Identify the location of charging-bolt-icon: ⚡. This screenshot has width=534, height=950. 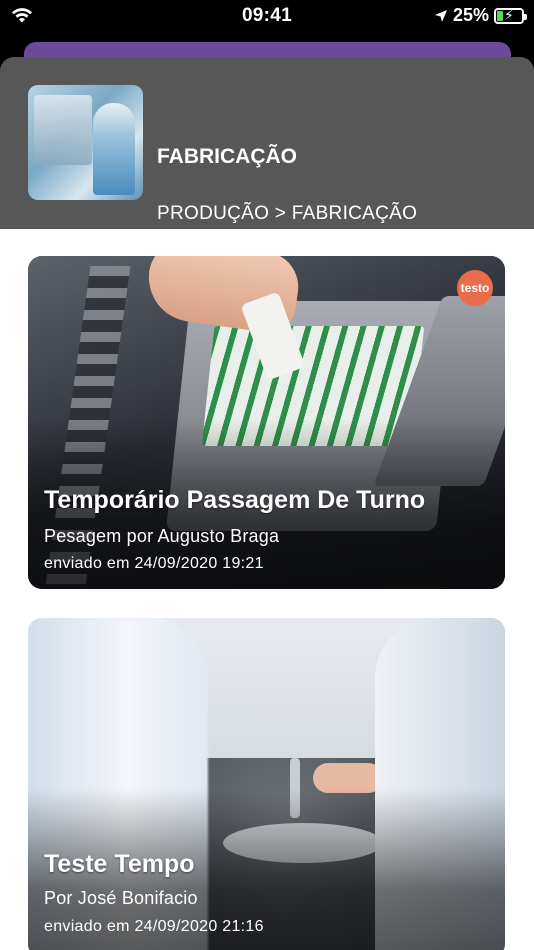
(509, 14).